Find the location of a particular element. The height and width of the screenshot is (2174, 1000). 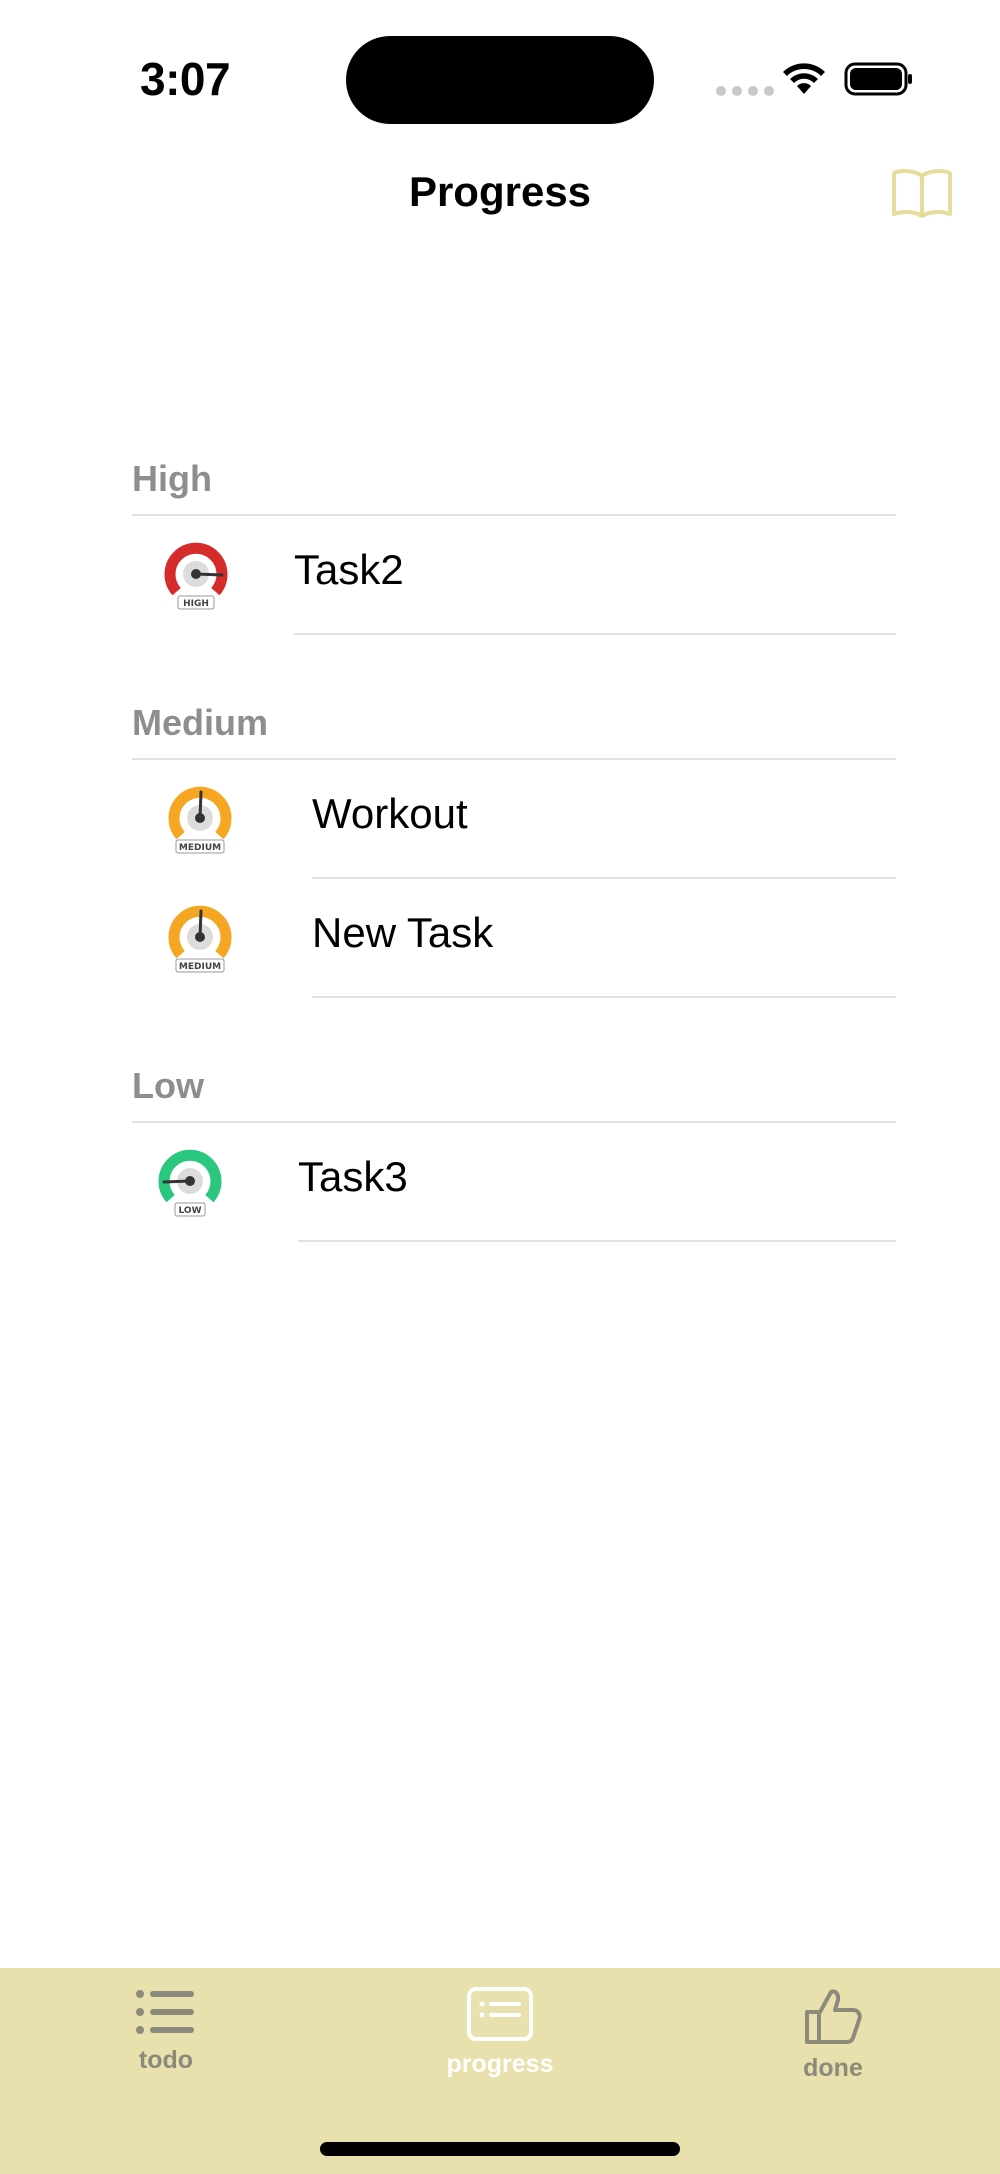

task-label: Task3 is located at coordinates (353, 1176).